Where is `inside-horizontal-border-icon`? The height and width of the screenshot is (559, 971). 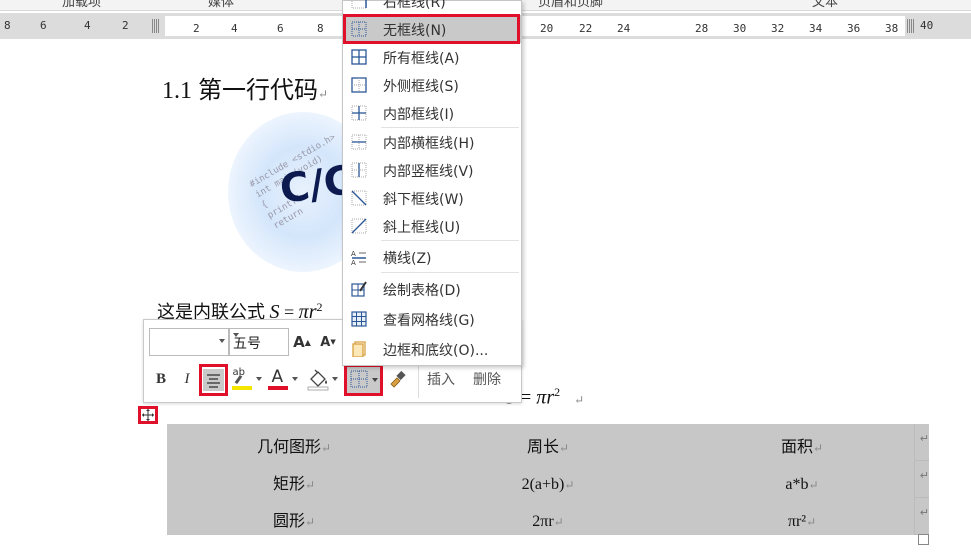
inside-horizontal-border-icon is located at coordinates (359, 142).